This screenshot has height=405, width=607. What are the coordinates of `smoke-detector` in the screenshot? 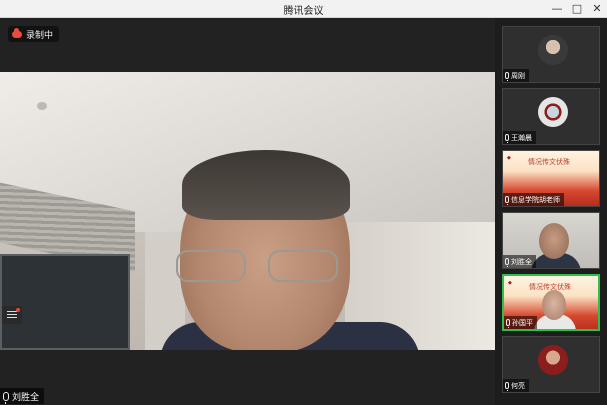 It's located at (42, 106).